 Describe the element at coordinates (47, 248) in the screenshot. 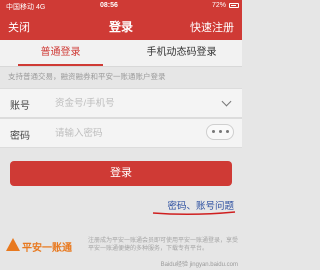

I see `logo-text: 平安一账通` at that location.